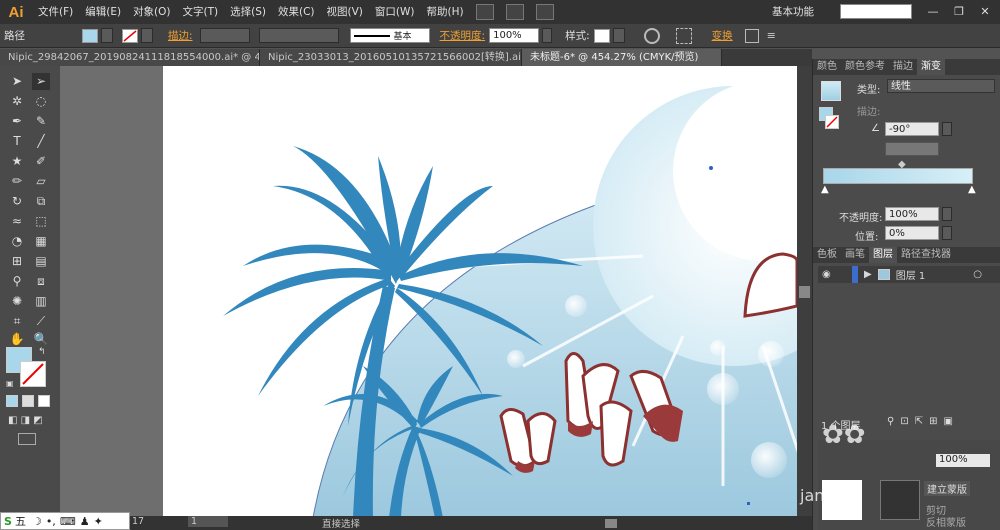 The height and width of the screenshot is (530, 1000). Describe the element at coordinates (912, 233) in the screenshot. I see `gradient-position-input: 0%` at that location.